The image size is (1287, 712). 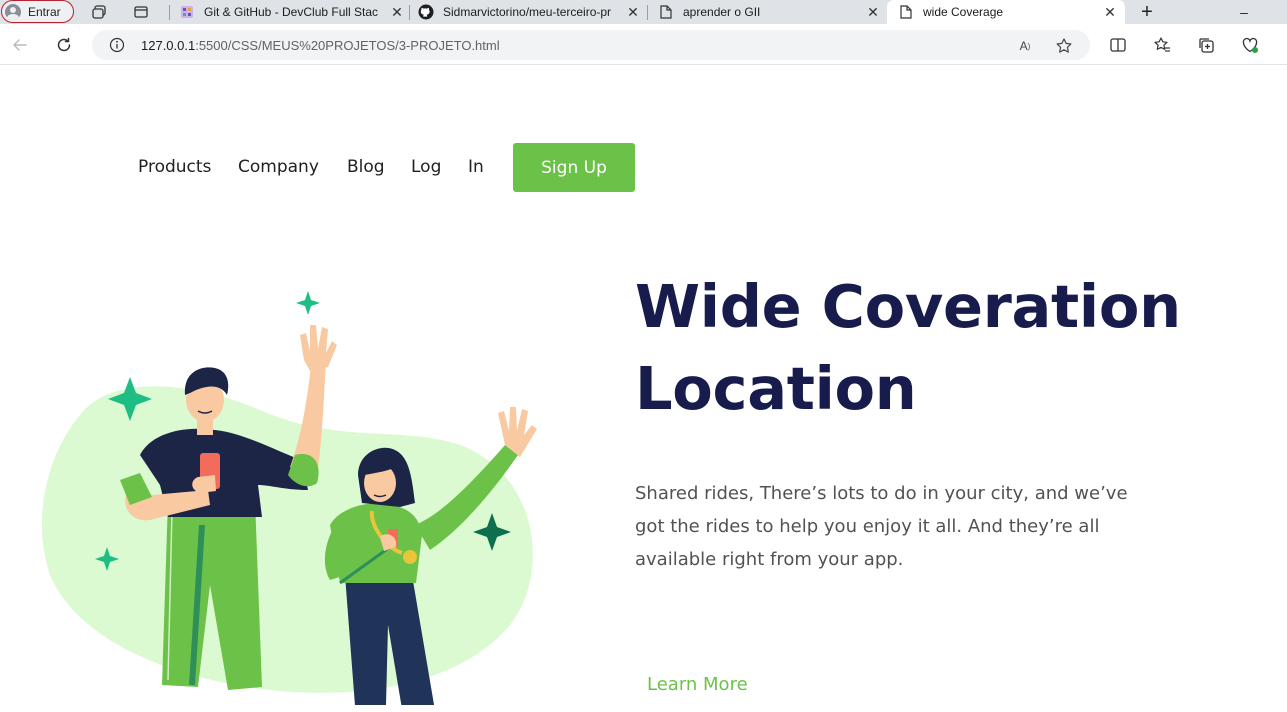 What do you see at coordinates (141, 12) in the screenshot?
I see `tab-actions-icon` at bounding box center [141, 12].